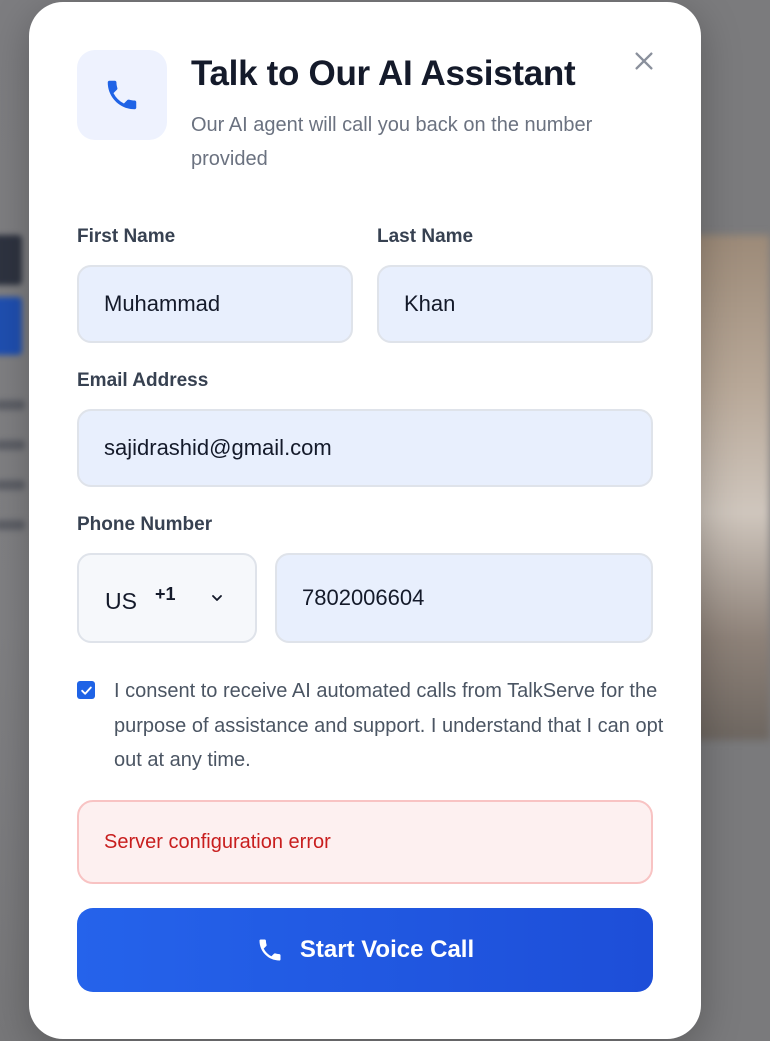  Describe the element at coordinates (365, 842) in the screenshot. I see `error-alert: Server configuration error` at that location.